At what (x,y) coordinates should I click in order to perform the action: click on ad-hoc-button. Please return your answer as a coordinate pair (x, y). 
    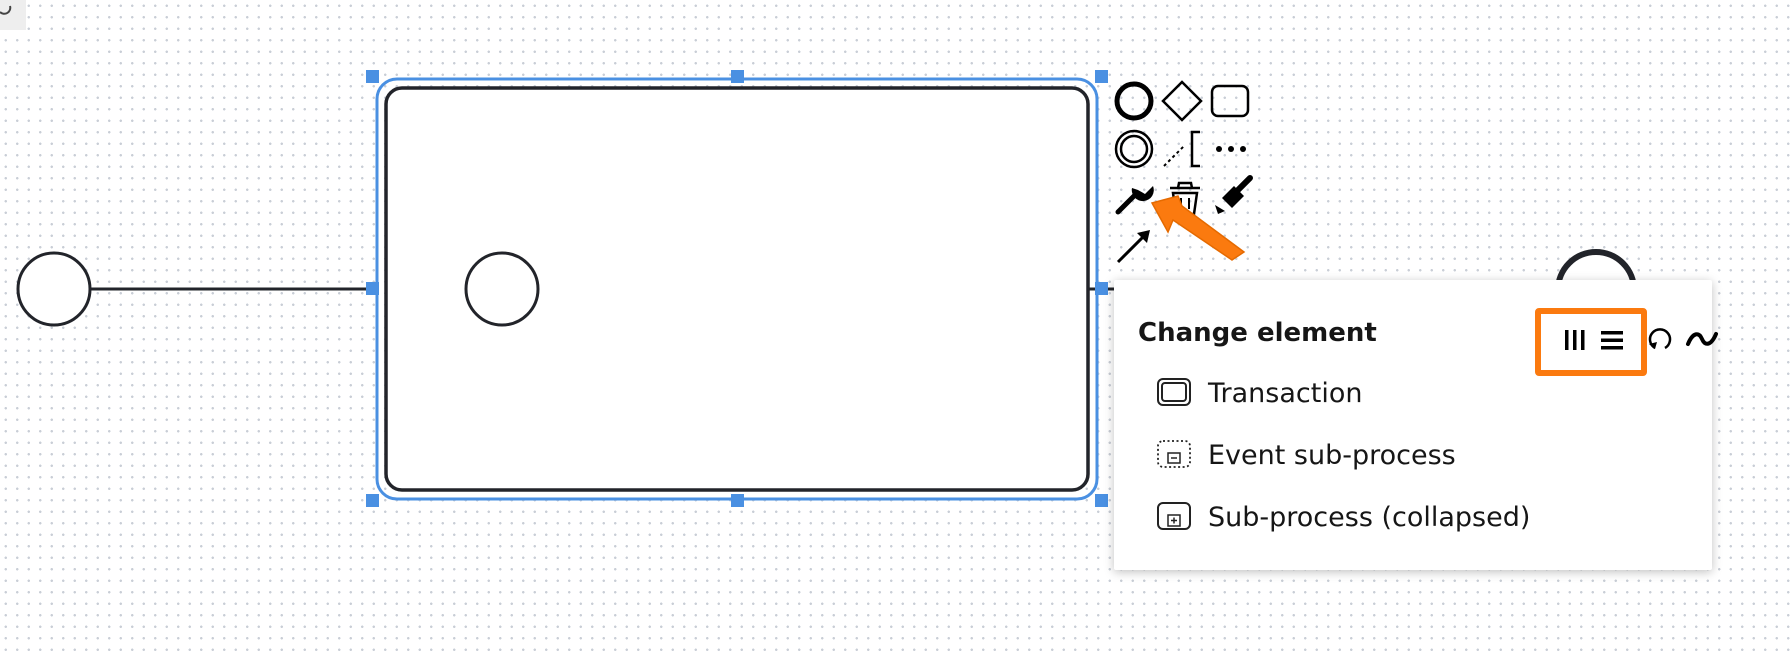
    Looking at the image, I should click on (1701, 340).